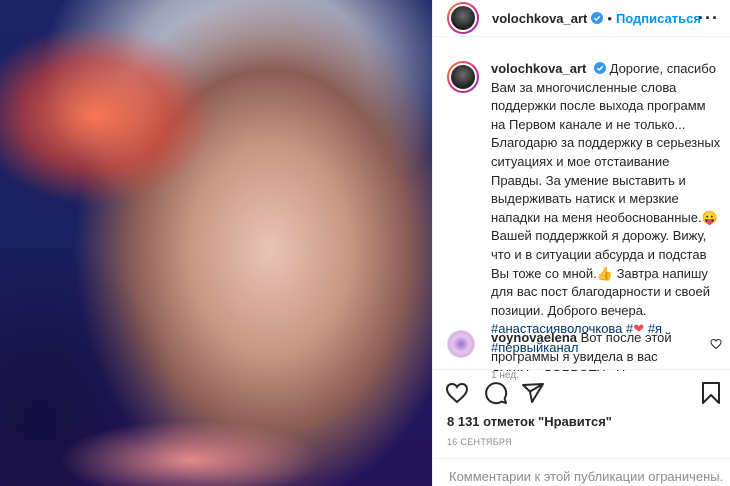 The height and width of the screenshot is (486, 730). Describe the element at coordinates (463, 77) in the screenshot. I see `caption-author-avatar` at that location.